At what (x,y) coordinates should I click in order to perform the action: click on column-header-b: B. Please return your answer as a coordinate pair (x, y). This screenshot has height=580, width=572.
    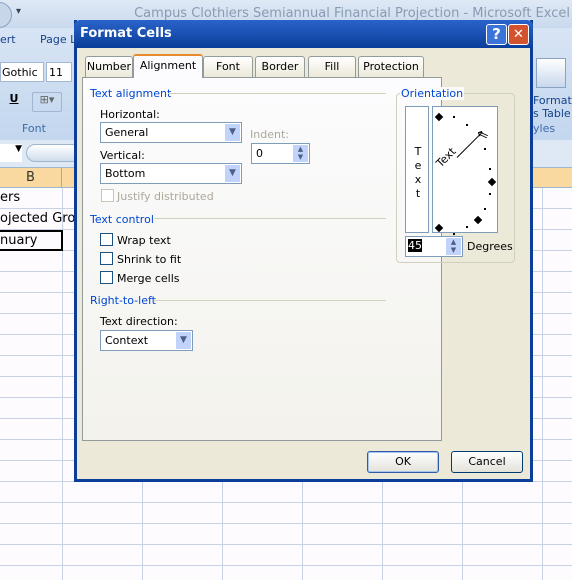
    Looking at the image, I should click on (31, 178).